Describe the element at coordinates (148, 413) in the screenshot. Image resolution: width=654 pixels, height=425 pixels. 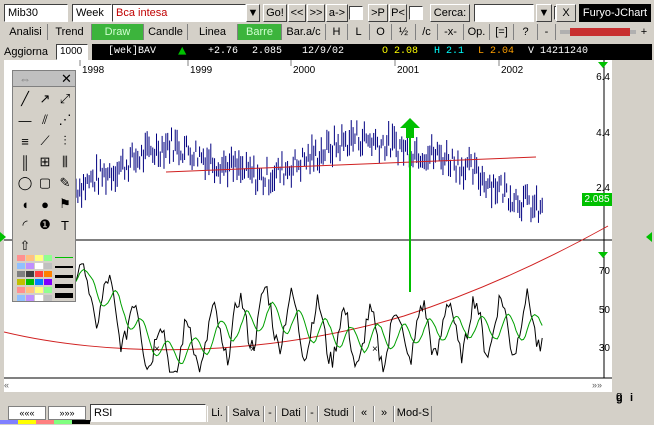
I see `indicator-input: RSI` at that location.